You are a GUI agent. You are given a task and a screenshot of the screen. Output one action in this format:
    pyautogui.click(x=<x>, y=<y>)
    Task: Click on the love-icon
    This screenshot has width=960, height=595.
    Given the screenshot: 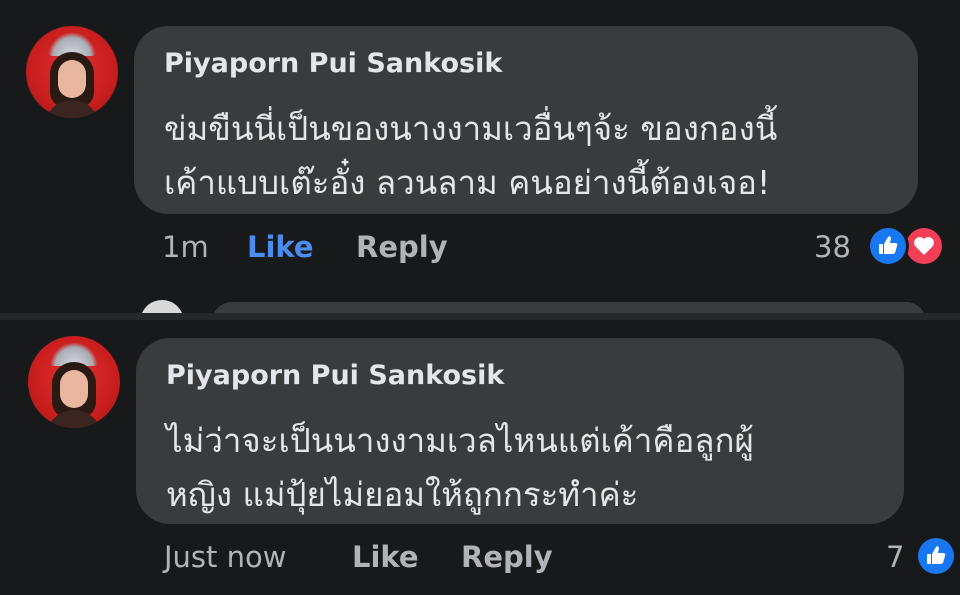 What is the action you would take?
    pyautogui.click(x=924, y=246)
    